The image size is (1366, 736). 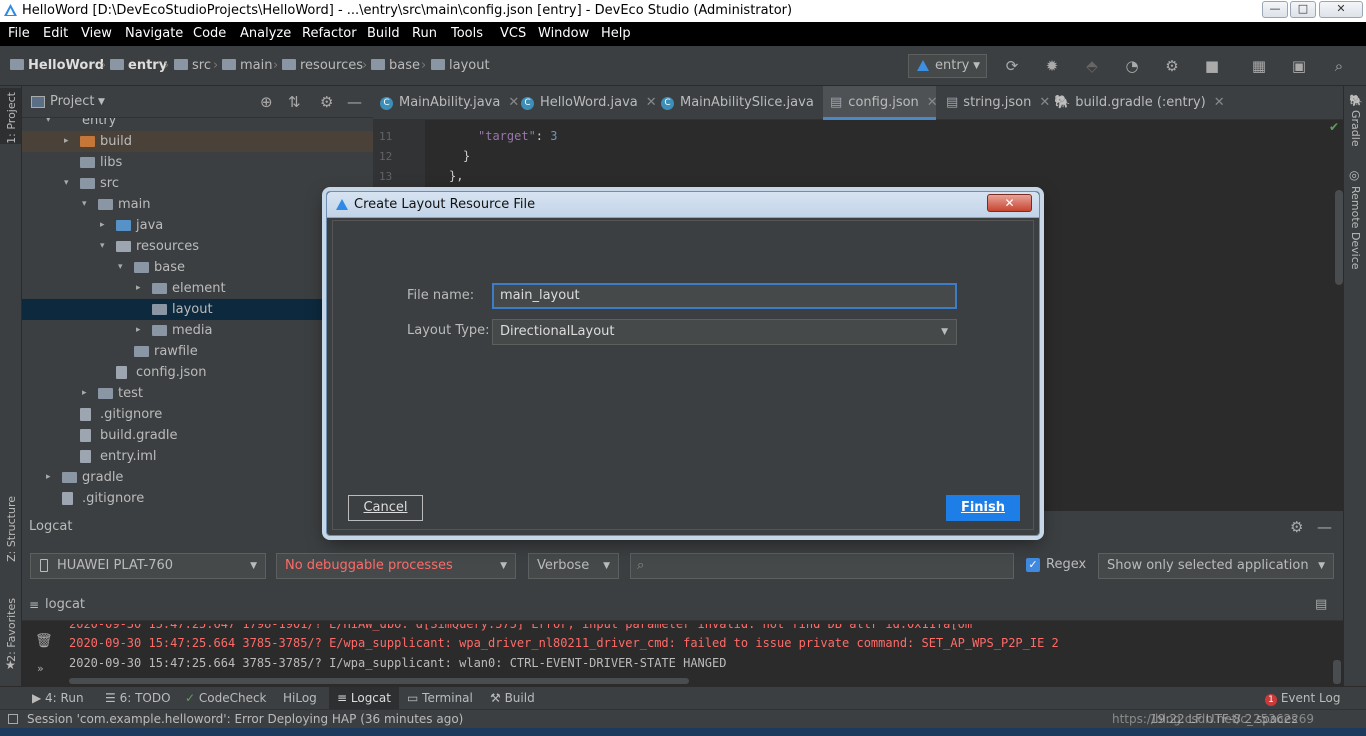 What do you see at coordinates (395, 66) in the screenshot?
I see `breadcrumb-base: base` at bounding box center [395, 66].